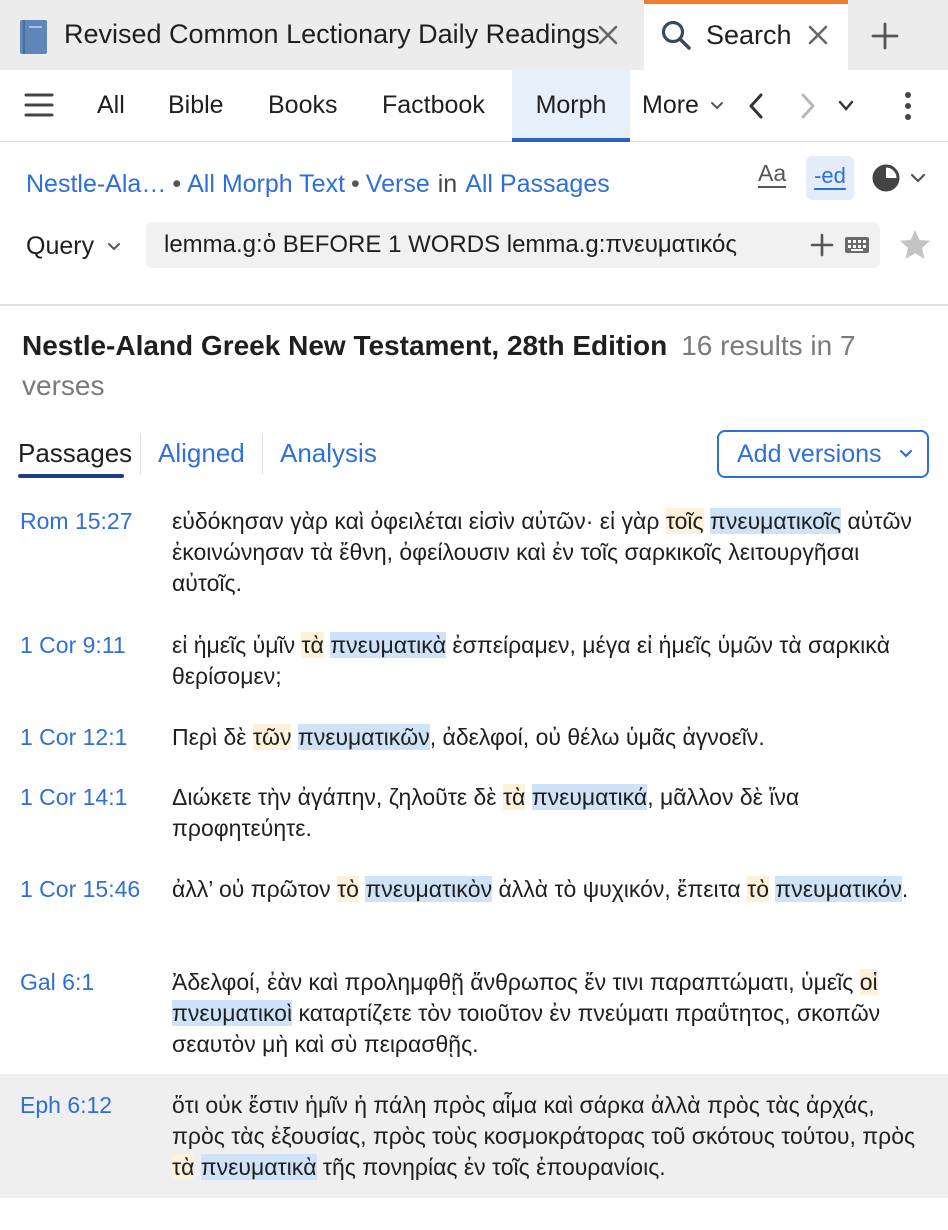  What do you see at coordinates (808, 106) in the screenshot?
I see `chevron-right-icon` at bounding box center [808, 106].